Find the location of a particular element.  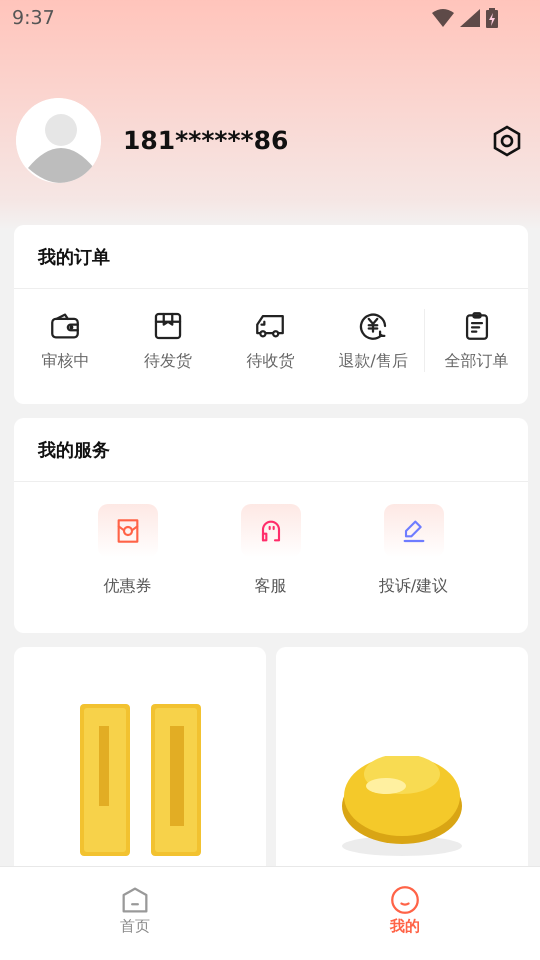

signal-icon is located at coordinates (470, 18).